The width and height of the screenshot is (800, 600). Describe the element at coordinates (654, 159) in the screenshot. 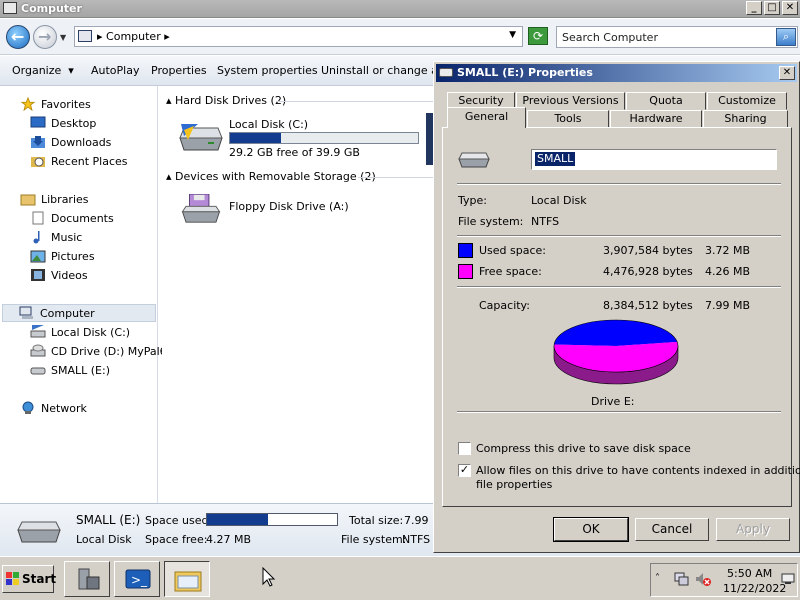

I see `volume-name-field: SMALL` at that location.